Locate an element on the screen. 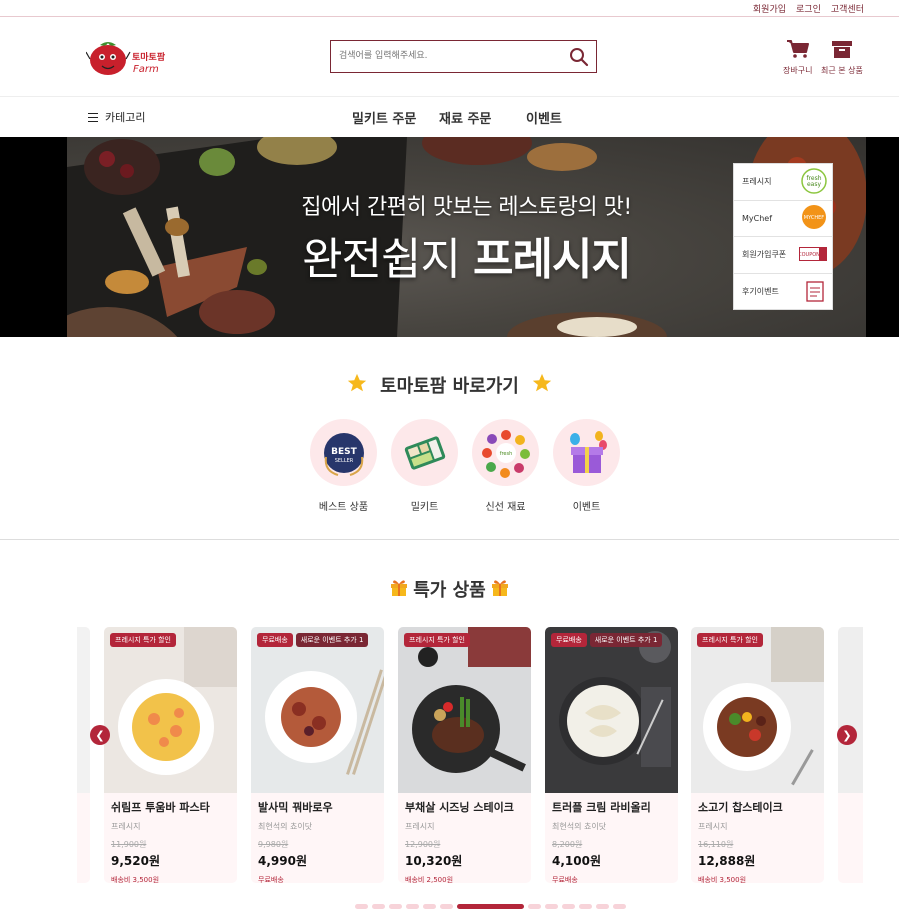 This screenshot has height=914, width=899. shortcuts-title-text: 토마토팜 바로가기 is located at coordinates (449, 386).